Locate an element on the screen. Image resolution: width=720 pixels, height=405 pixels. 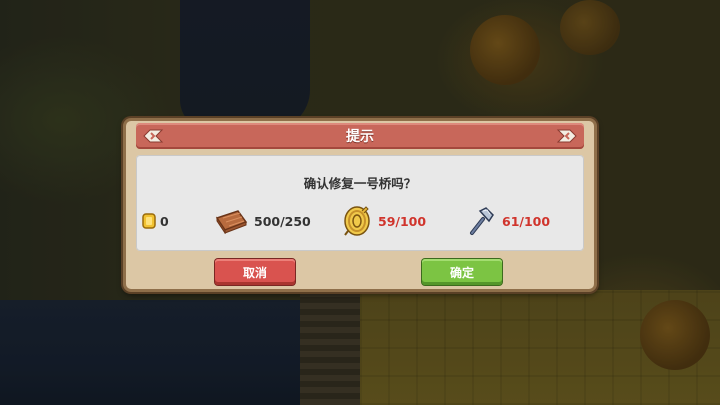
resource-wood: 500/250 is located at coordinates (262, 221).